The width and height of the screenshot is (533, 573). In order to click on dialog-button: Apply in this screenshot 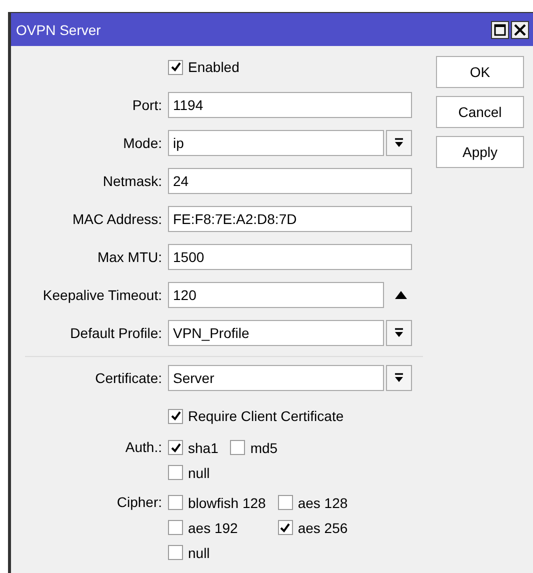, I will do `click(480, 152)`.